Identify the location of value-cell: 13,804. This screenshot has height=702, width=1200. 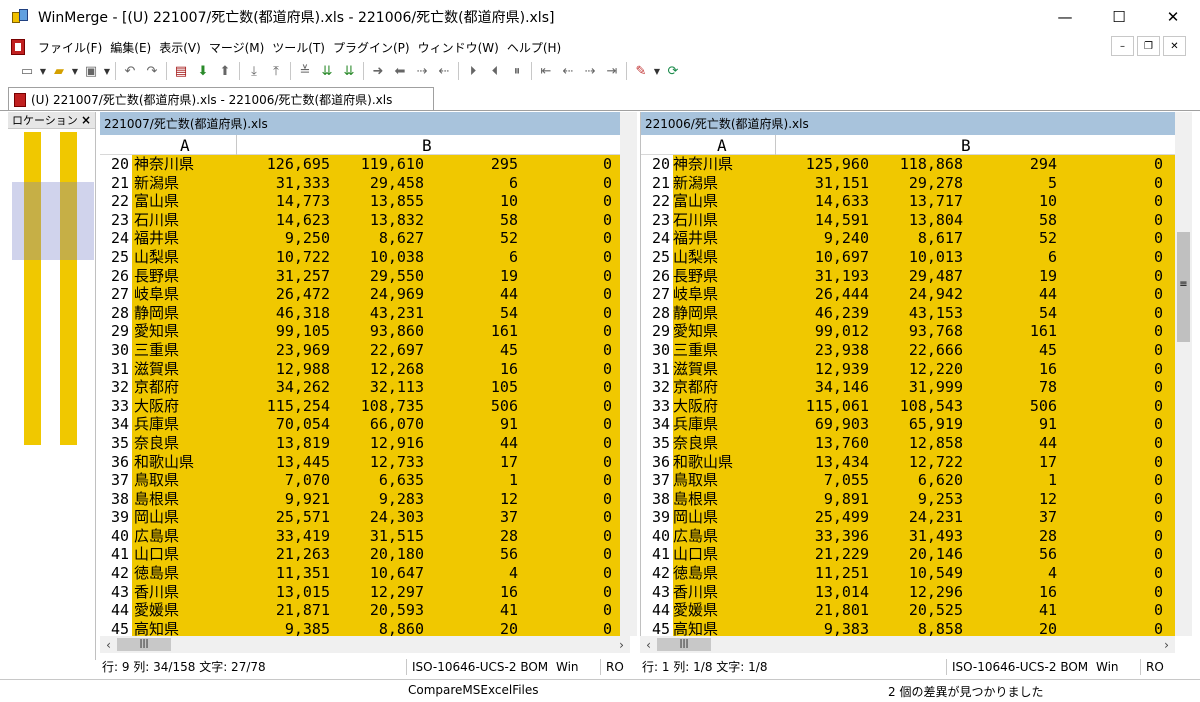
(917, 220).